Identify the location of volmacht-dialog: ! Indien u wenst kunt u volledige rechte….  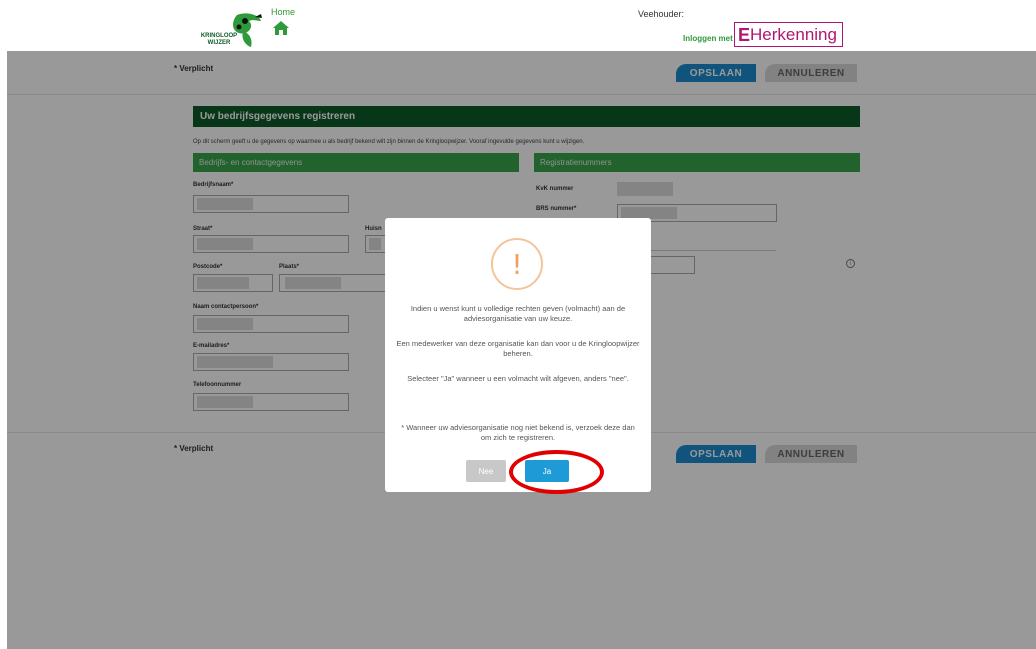
(518, 355).